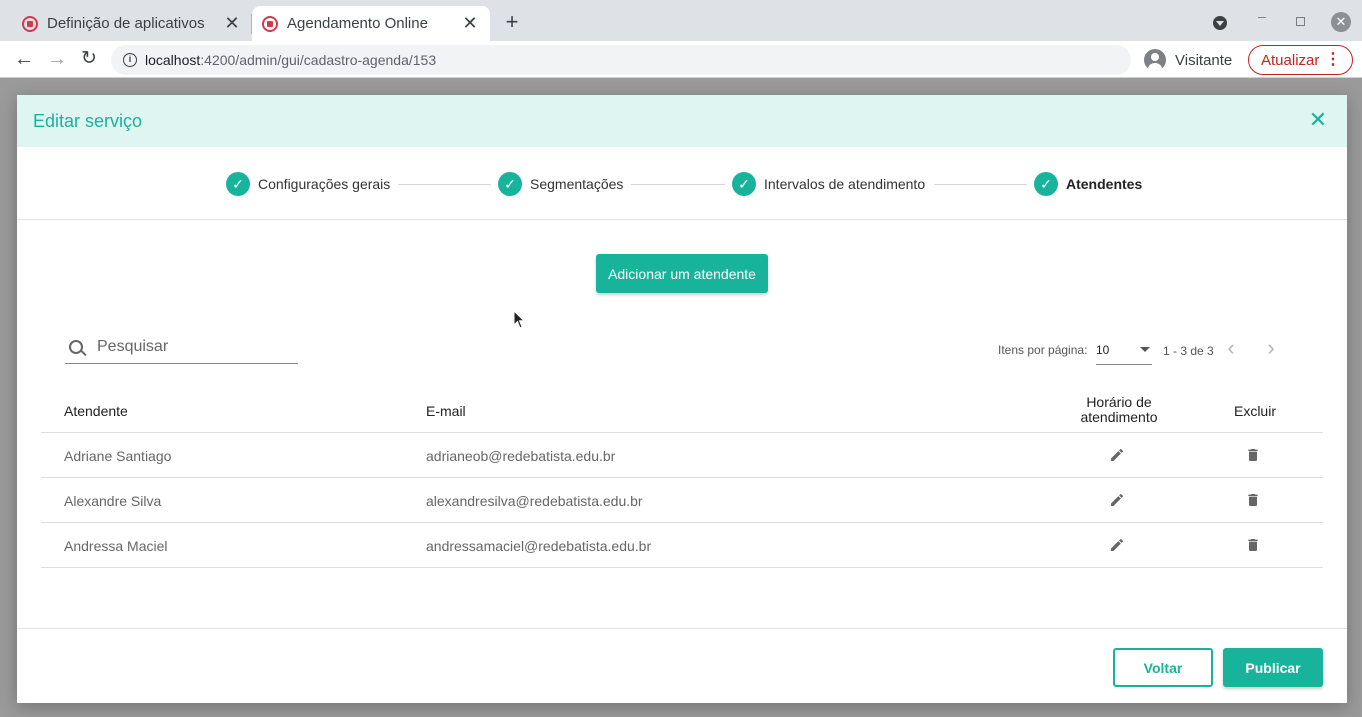 The width and height of the screenshot is (1362, 717). Describe the element at coordinates (113, 501) in the screenshot. I see `attendant-name: Alexandre Silva` at that location.